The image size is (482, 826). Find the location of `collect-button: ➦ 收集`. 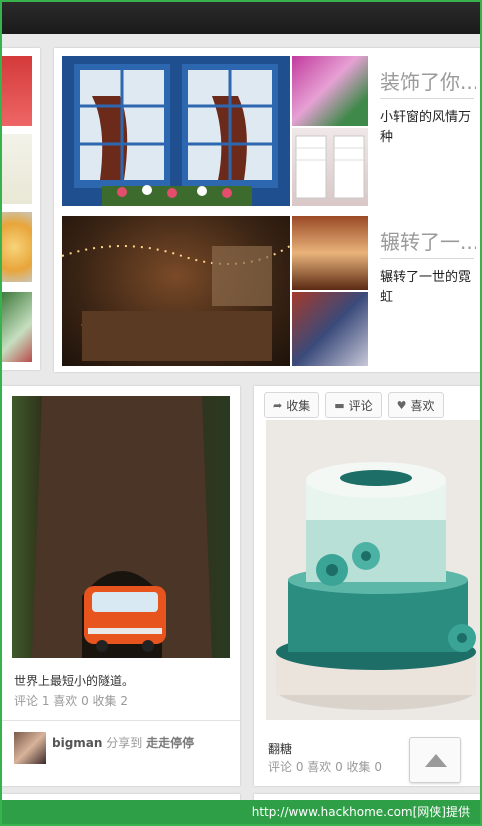

collect-button: ➦ 收集 is located at coordinates (292, 405).